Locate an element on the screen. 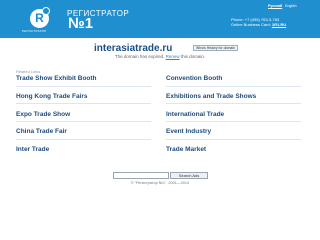 The height and width of the screenshot is (240, 320). copyright-text: © "Регистратор №1", 2001—2014 is located at coordinates (160, 183).